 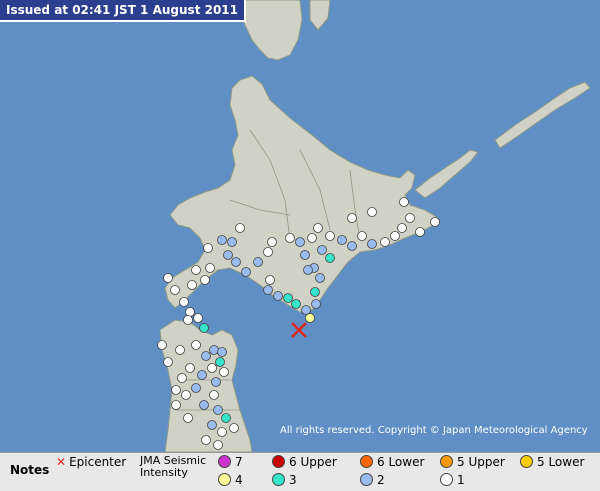 I want to click on legend-level-6: 4, so click(x=230, y=480).